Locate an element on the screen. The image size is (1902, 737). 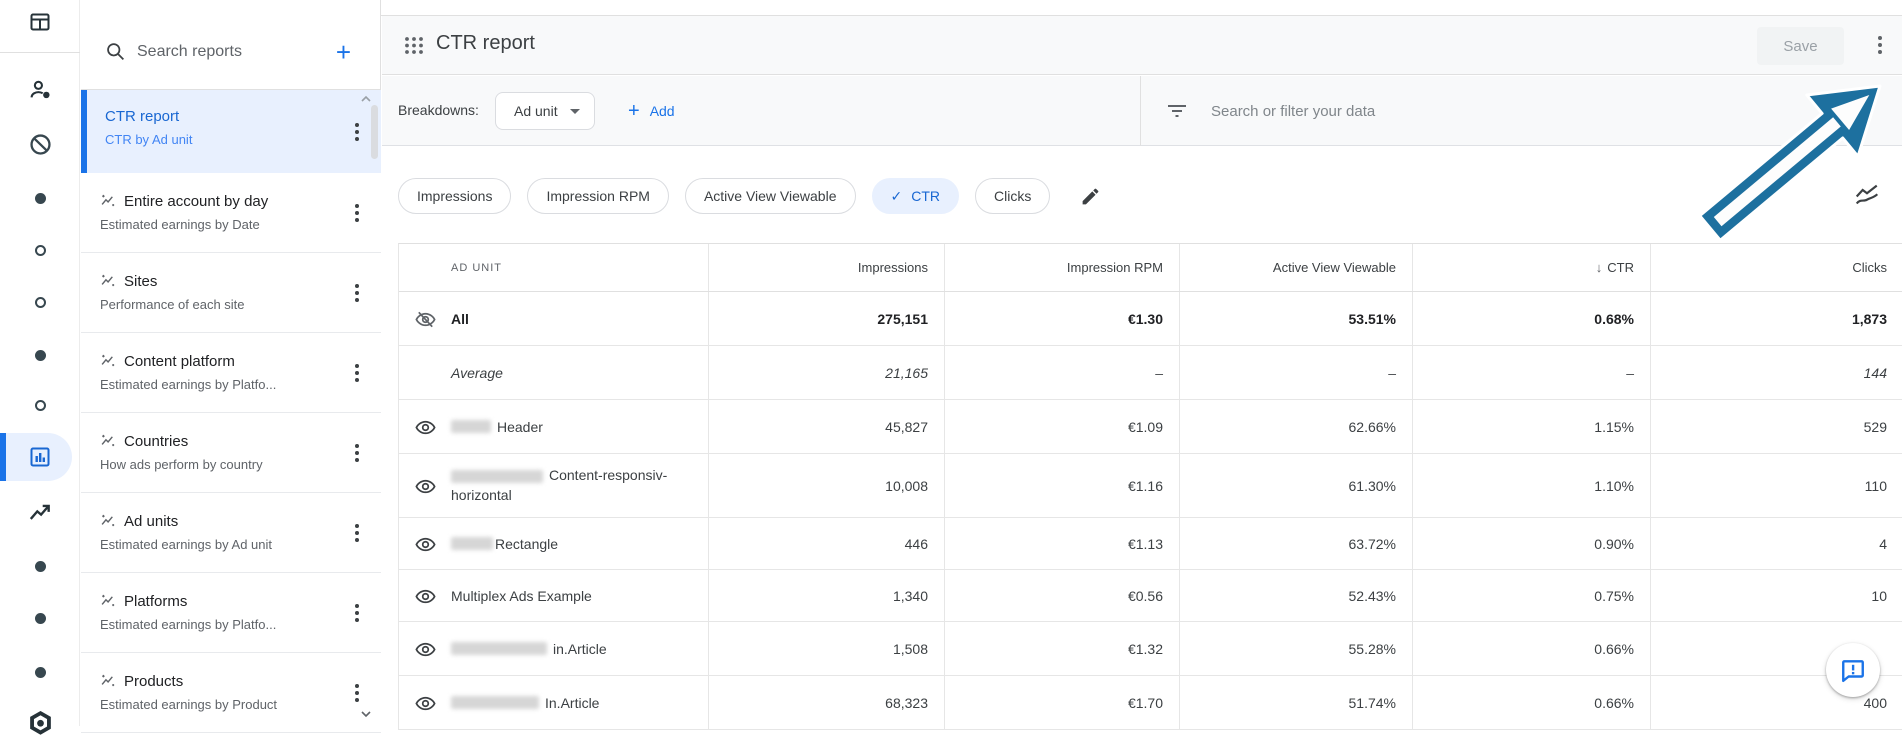
header-kebab-menu-icon is located at coordinates (1880, 45).